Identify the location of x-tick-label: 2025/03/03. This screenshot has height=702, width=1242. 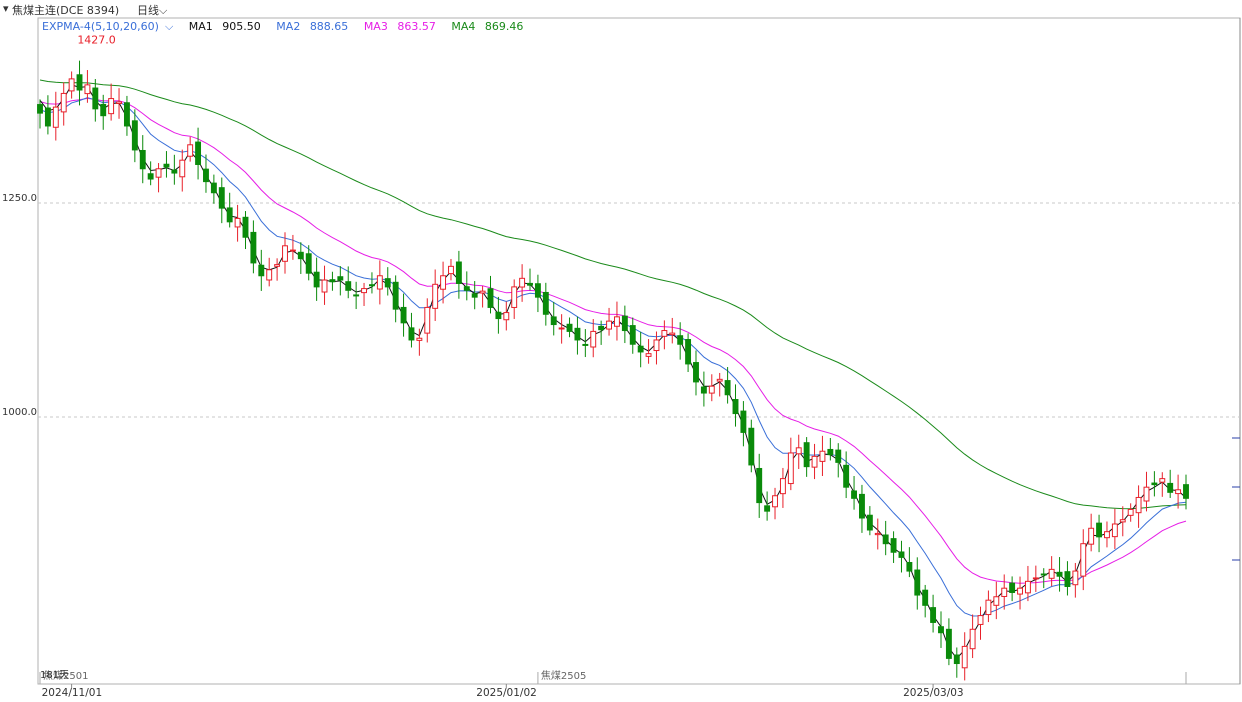
(933, 693).